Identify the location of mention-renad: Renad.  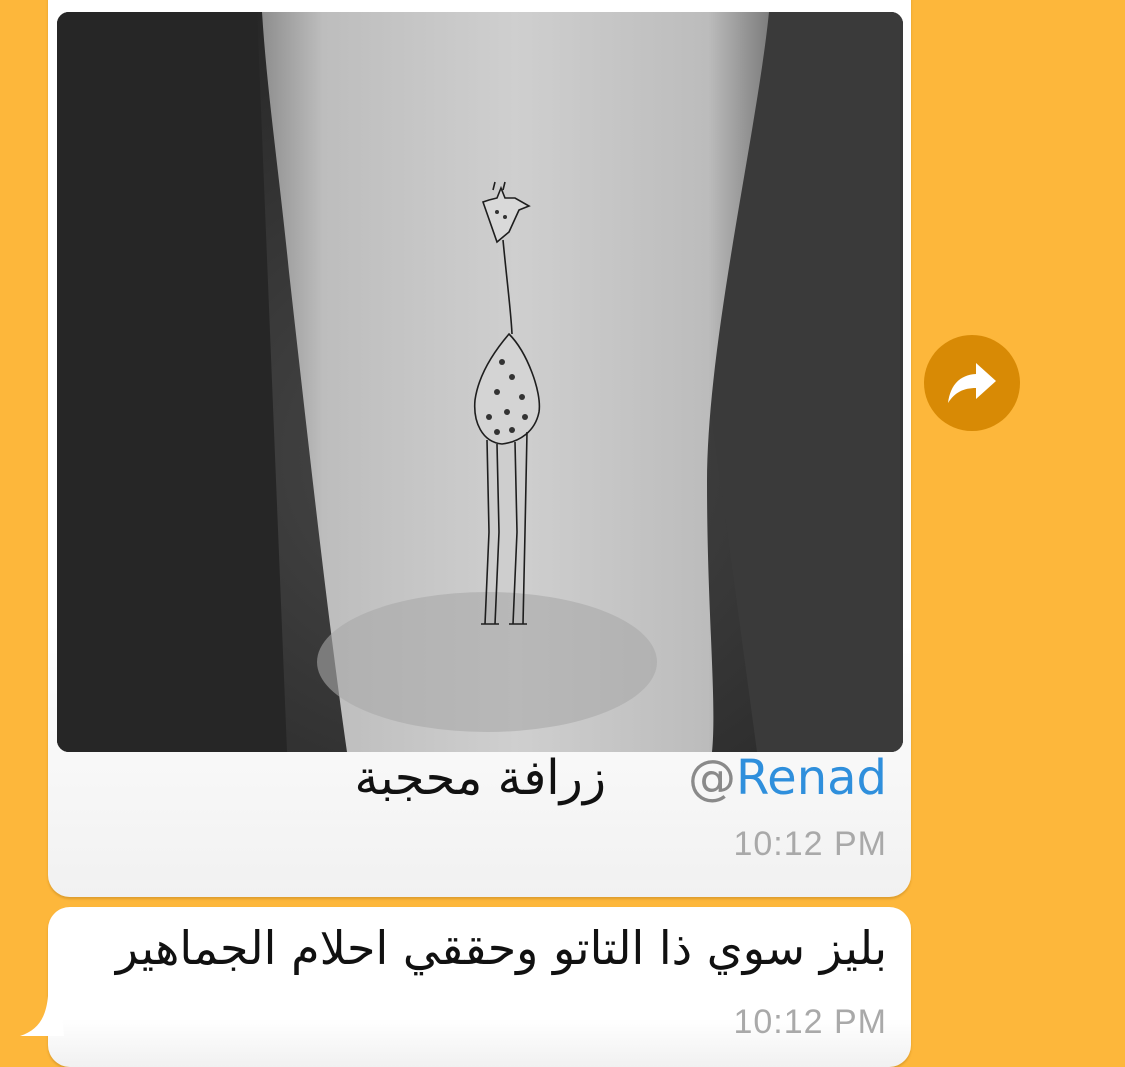
(811, 778).